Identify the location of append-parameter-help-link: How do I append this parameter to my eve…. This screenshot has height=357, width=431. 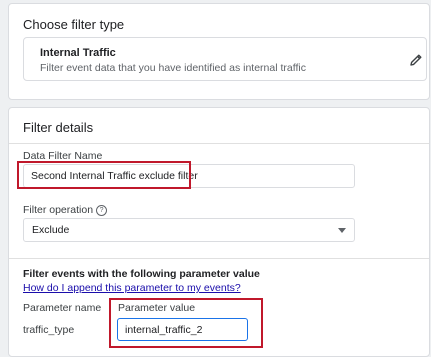
(132, 288).